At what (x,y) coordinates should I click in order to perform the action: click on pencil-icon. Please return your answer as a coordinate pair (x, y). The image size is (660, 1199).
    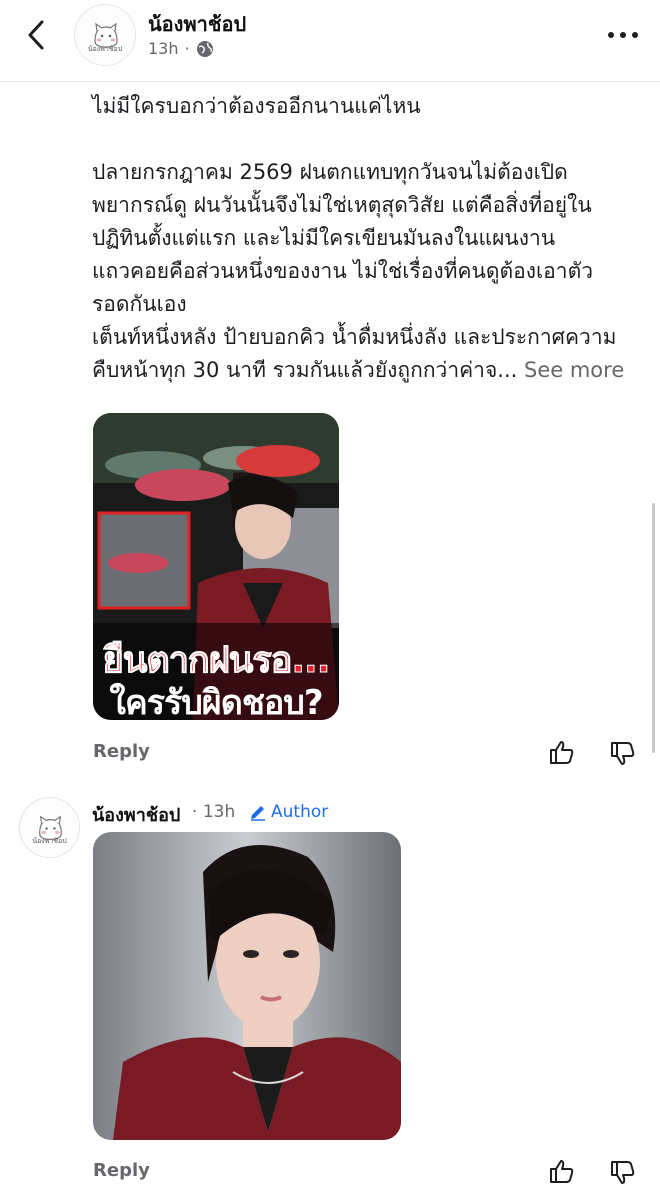
    Looking at the image, I should click on (258, 813).